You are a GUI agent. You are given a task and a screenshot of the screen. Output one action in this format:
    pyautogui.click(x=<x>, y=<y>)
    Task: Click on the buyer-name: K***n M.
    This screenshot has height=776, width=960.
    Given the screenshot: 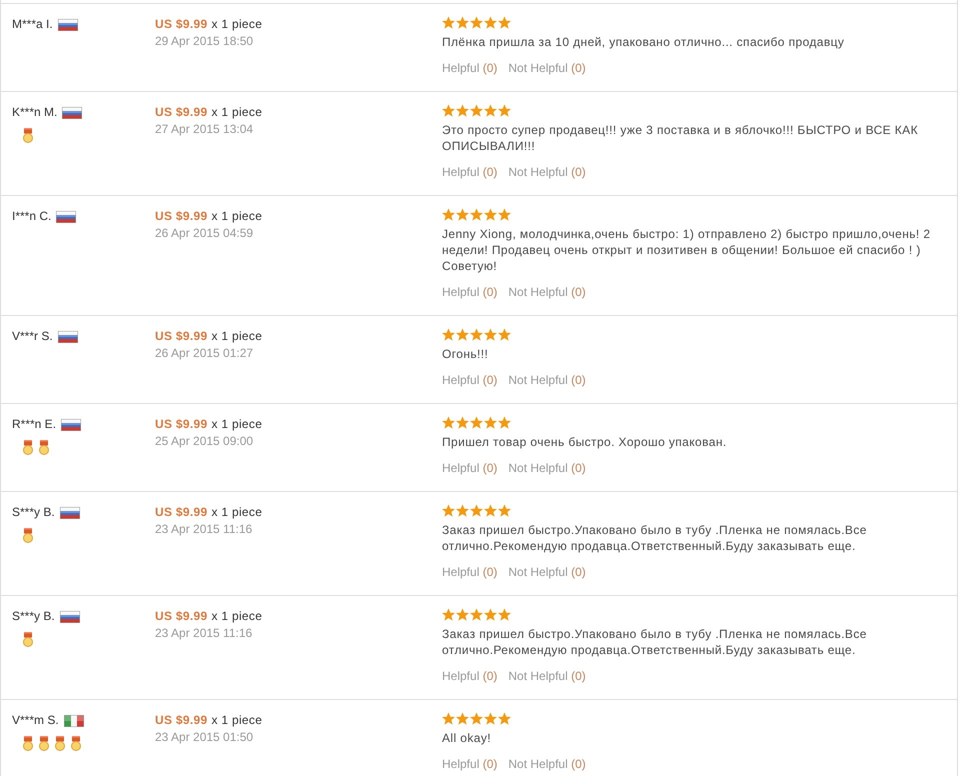 What is the action you would take?
    pyautogui.click(x=35, y=112)
    